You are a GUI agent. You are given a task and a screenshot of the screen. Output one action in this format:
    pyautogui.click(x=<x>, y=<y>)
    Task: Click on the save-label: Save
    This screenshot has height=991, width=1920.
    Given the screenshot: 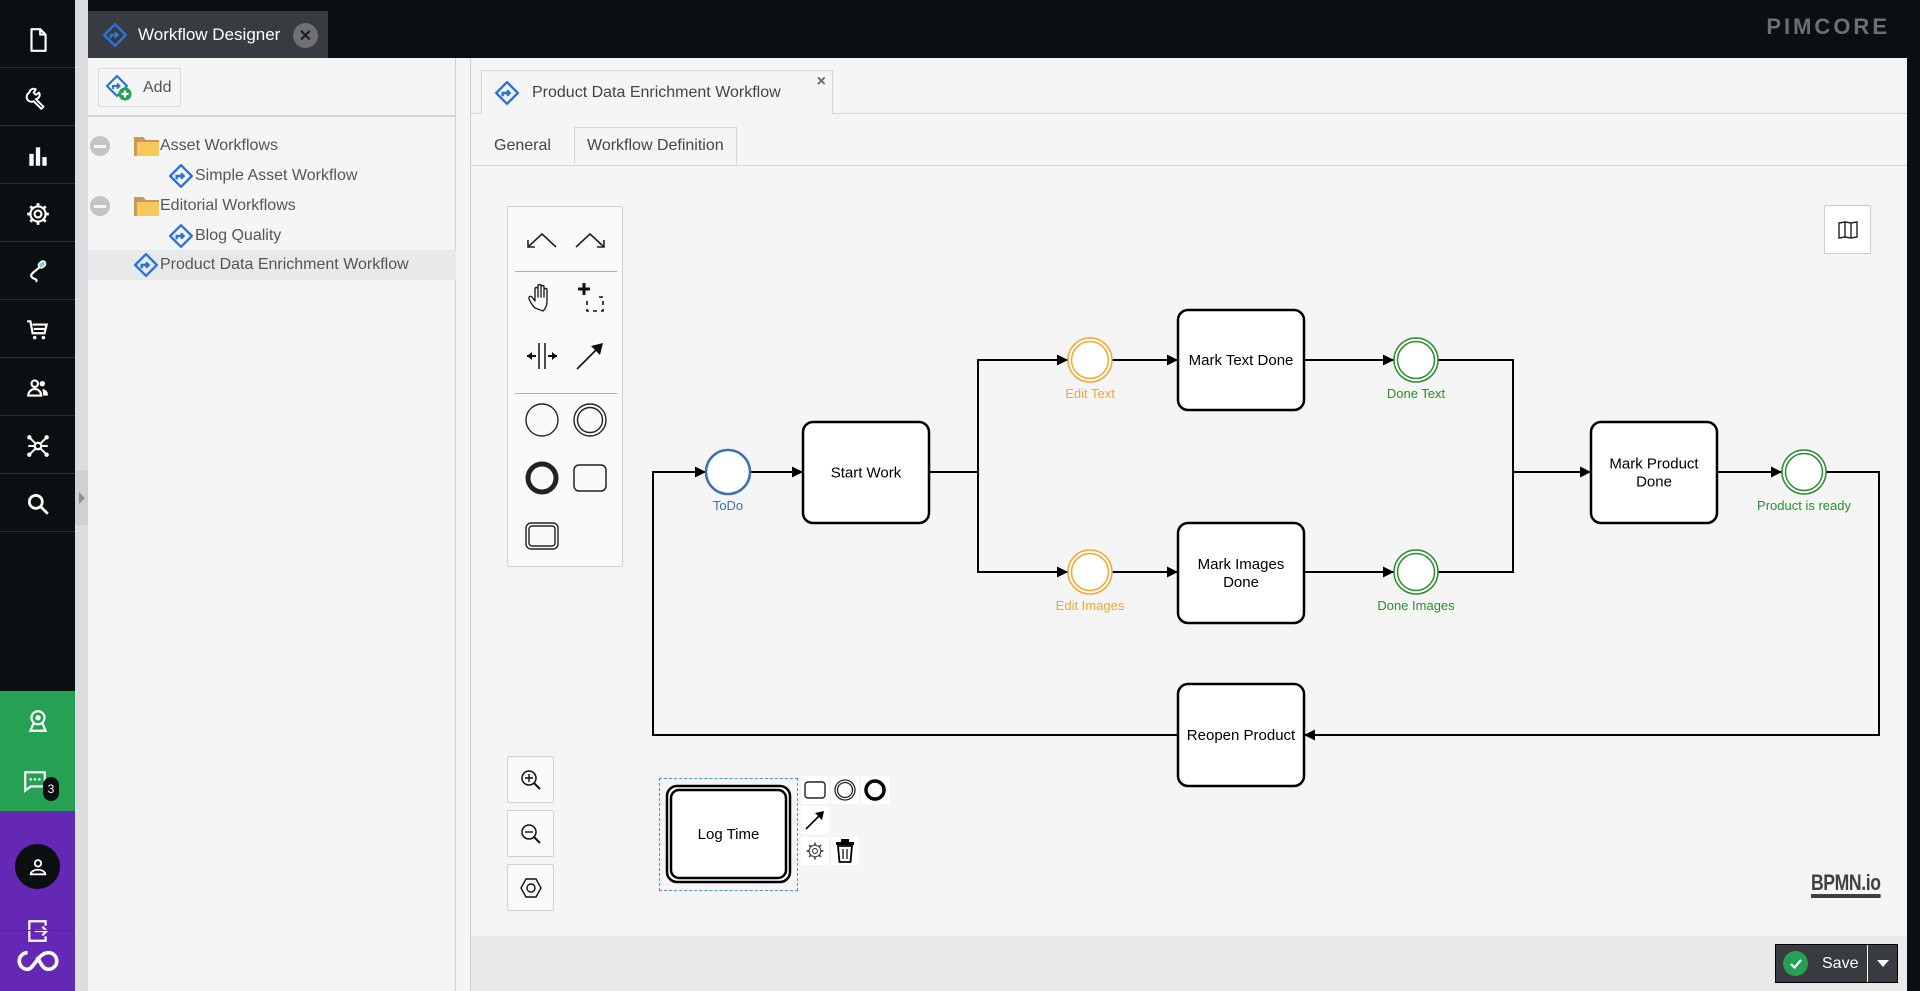 What is the action you would take?
    pyautogui.click(x=1840, y=963)
    